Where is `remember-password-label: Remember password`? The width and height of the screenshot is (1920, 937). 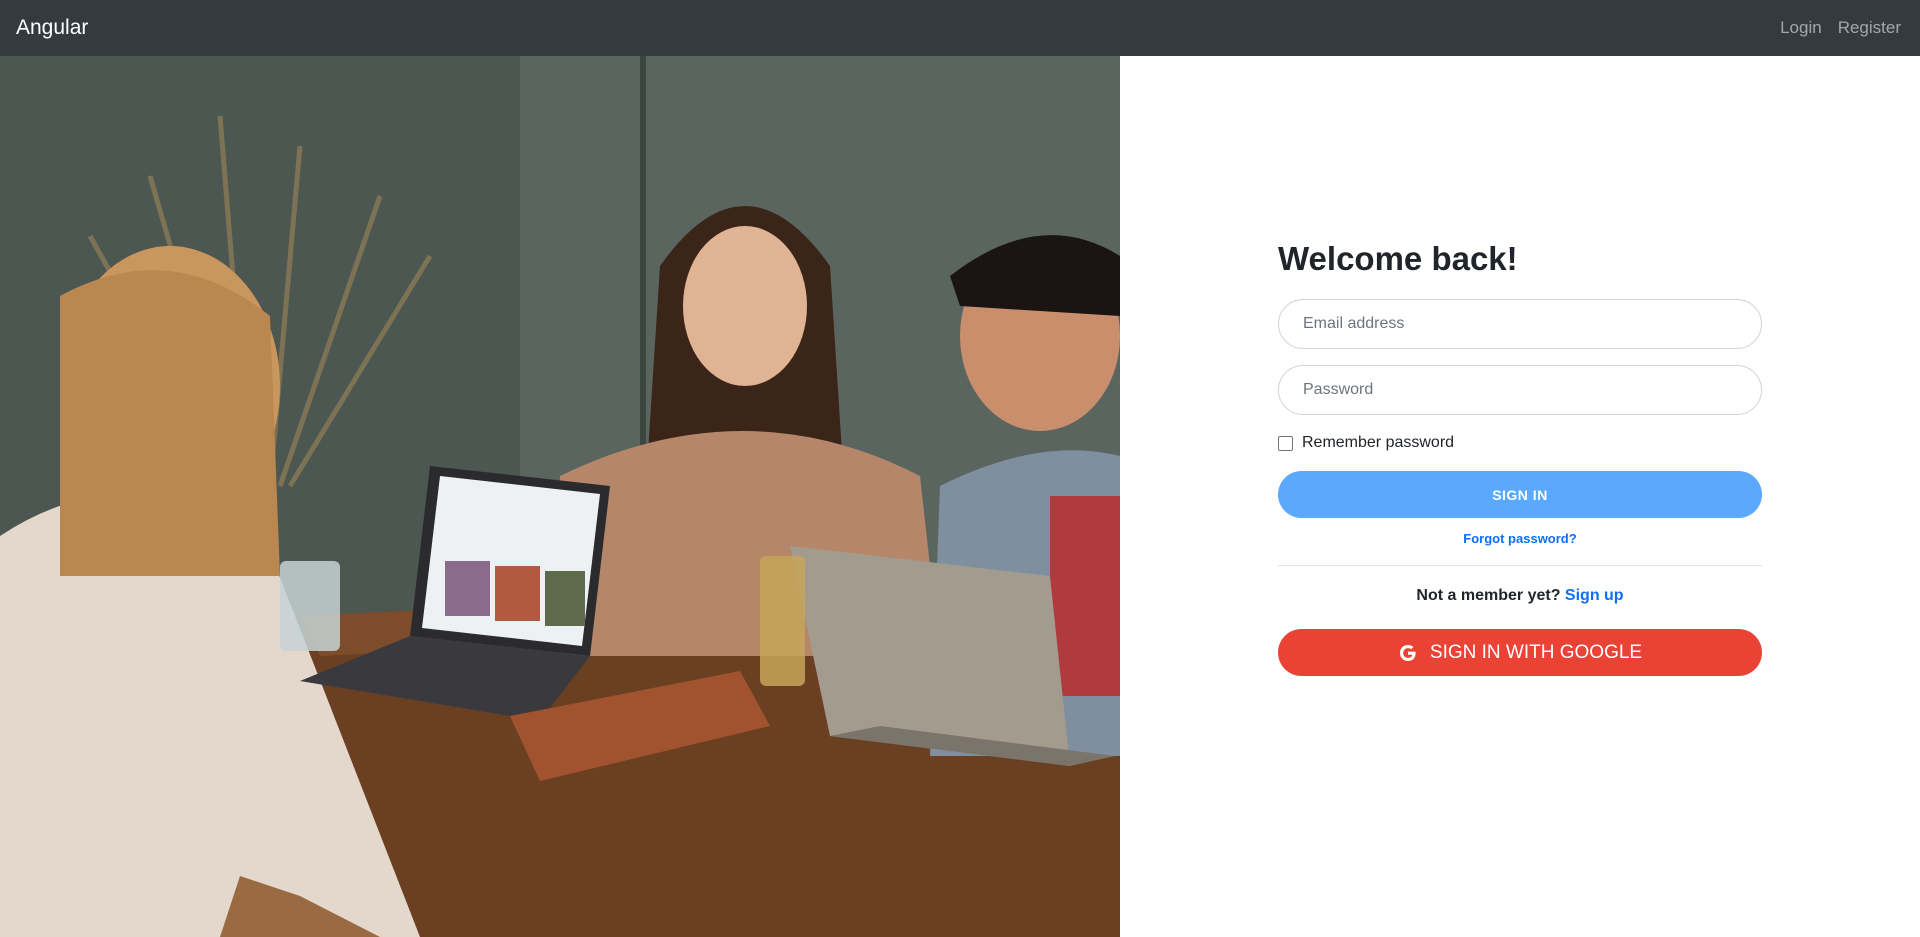
remember-password-label: Remember password is located at coordinates (1378, 443).